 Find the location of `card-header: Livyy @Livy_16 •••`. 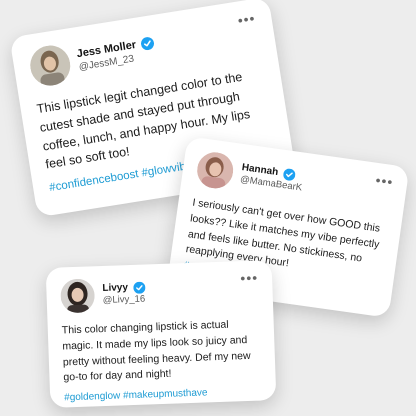

card-header: Livyy @Livy_16 ••• is located at coordinates (159, 292).